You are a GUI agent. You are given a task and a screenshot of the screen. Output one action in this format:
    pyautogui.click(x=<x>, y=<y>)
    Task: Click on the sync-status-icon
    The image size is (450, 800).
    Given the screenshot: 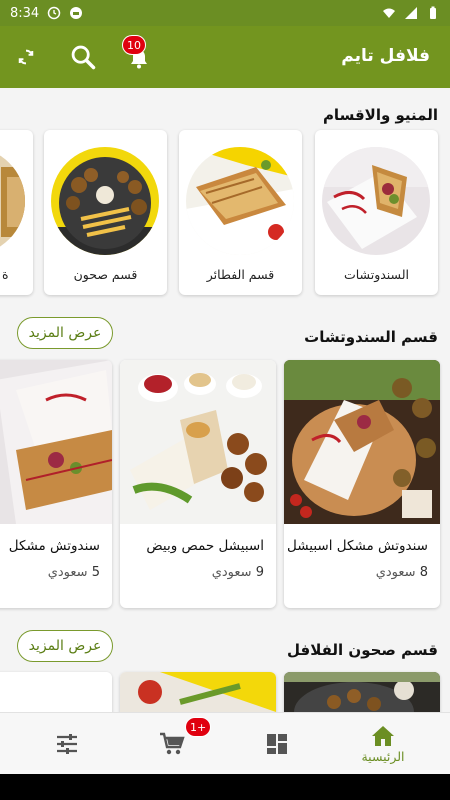 What is the action you would take?
    pyautogui.click(x=54, y=13)
    